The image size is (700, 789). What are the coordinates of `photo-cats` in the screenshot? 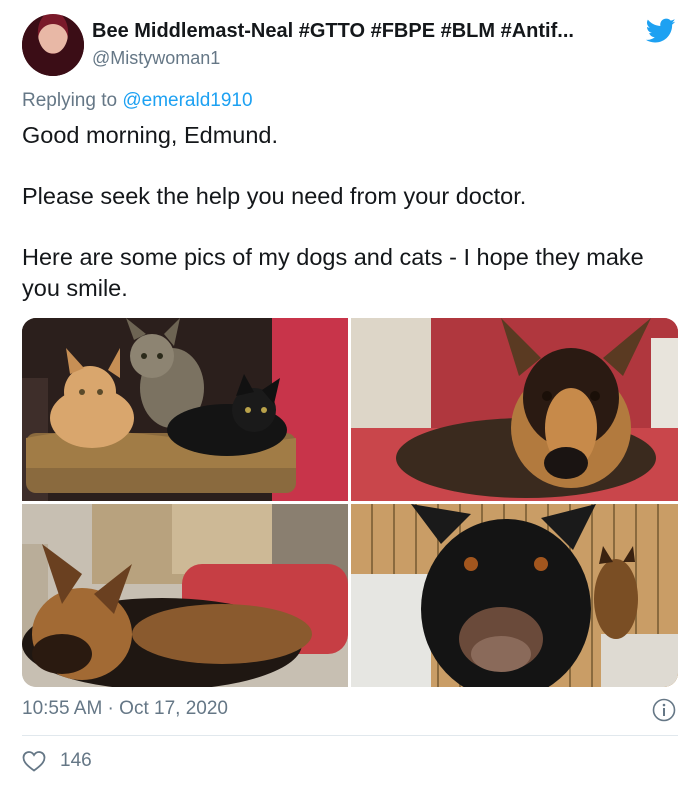 It's located at (185, 409).